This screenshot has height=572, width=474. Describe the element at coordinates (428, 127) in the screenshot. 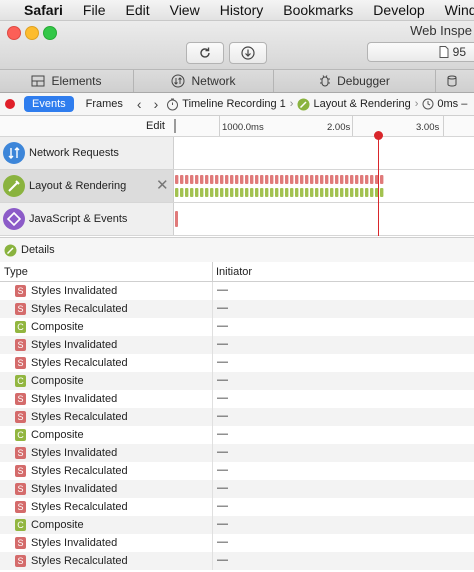

I see `ruler-tick-label: 3.00s` at that location.